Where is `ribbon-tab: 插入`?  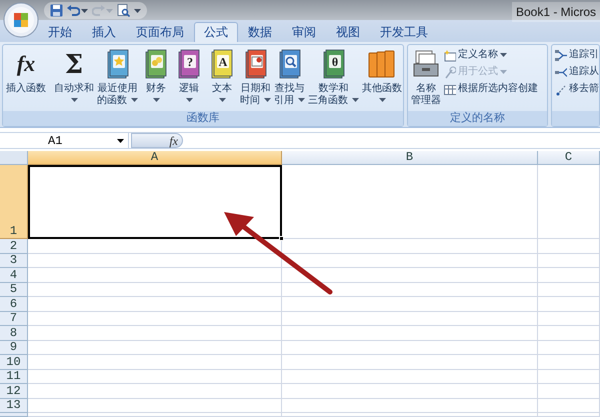
ribbon-tab: 插入 is located at coordinates (104, 32).